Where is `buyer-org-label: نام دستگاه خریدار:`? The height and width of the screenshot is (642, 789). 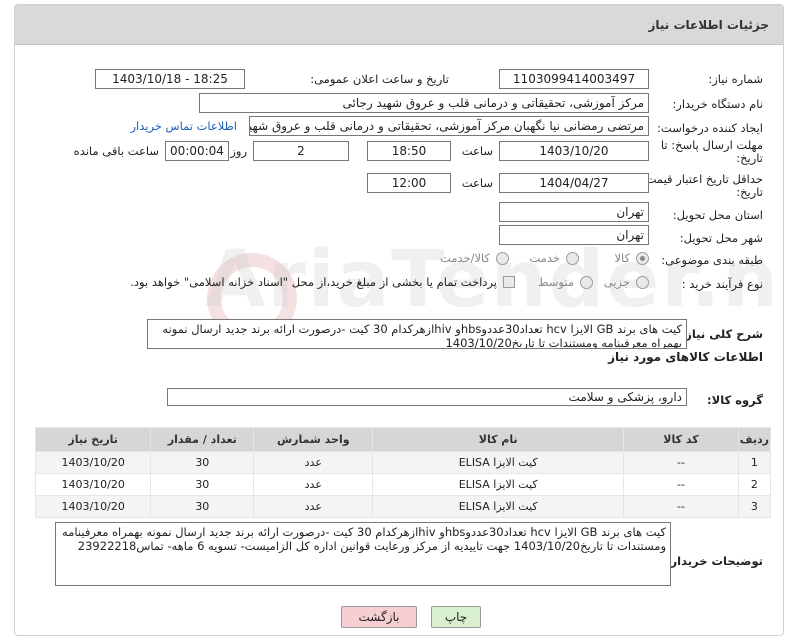
buyer-org-label: نام دستگاه خریدار: is located at coordinates (717, 104).